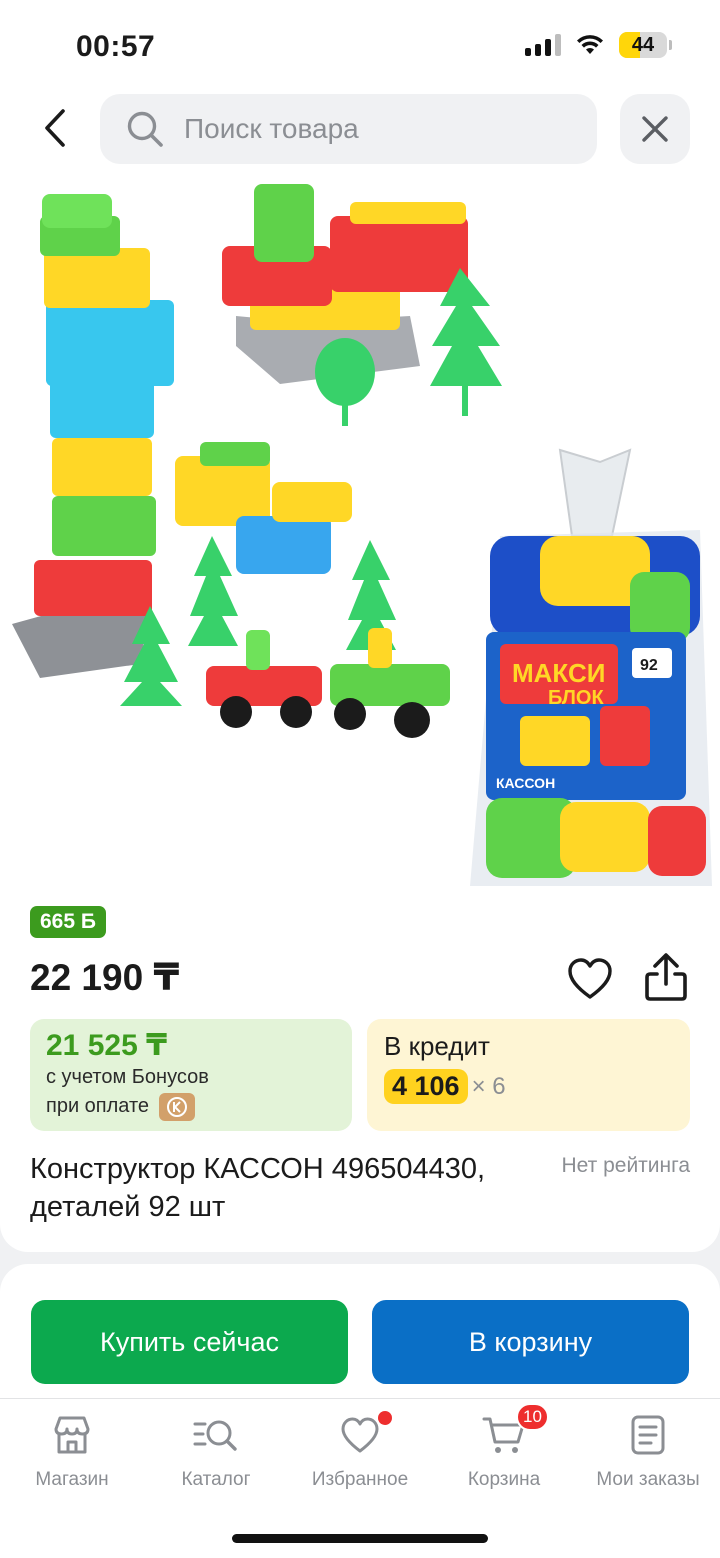 The image size is (720, 1558). Describe the element at coordinates (543, 45) in the screenshot. I see `signal-icon` at that location.